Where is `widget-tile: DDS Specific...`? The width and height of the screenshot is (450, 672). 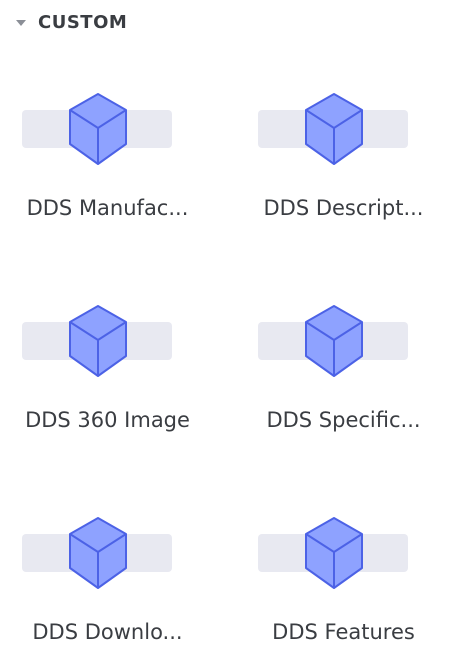
widget-tile: DDS Specific... is located at coordinates (343, 380).